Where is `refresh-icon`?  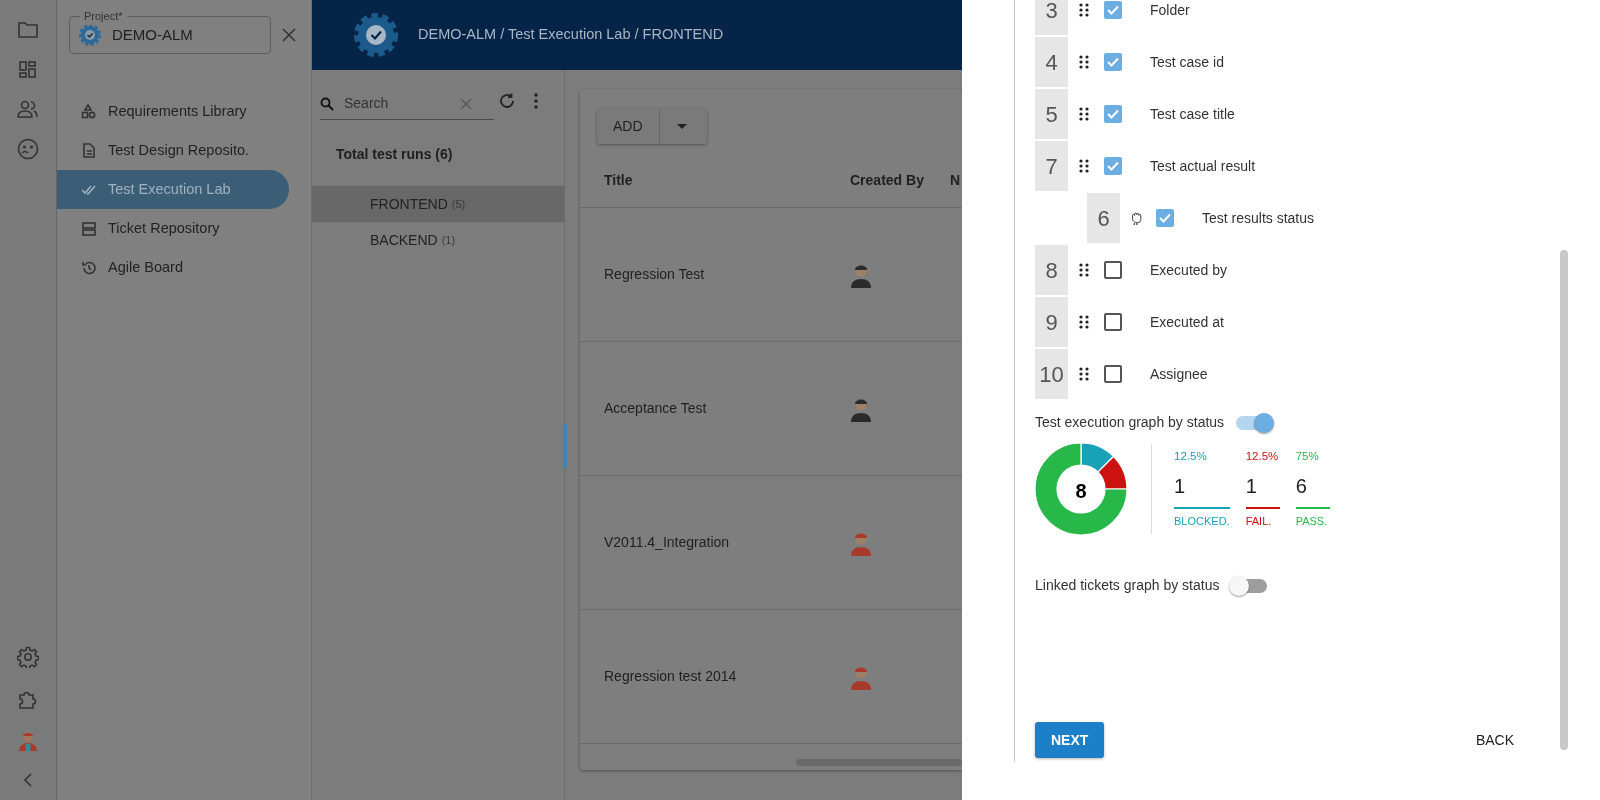 refresh-icon is located at coordinates (507, 101).